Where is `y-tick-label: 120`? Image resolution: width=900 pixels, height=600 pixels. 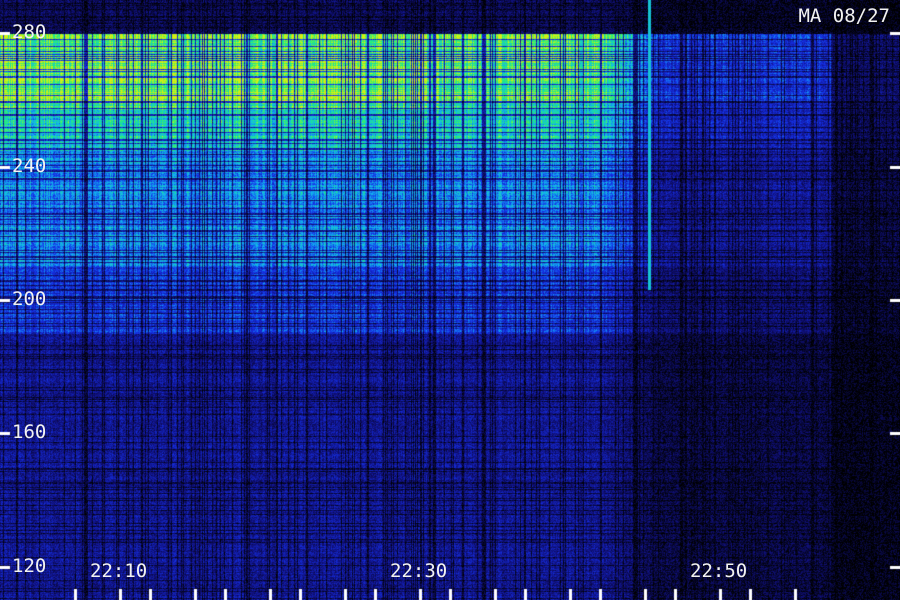
y-tick-label: 120 is located at coordinates (29, 565).